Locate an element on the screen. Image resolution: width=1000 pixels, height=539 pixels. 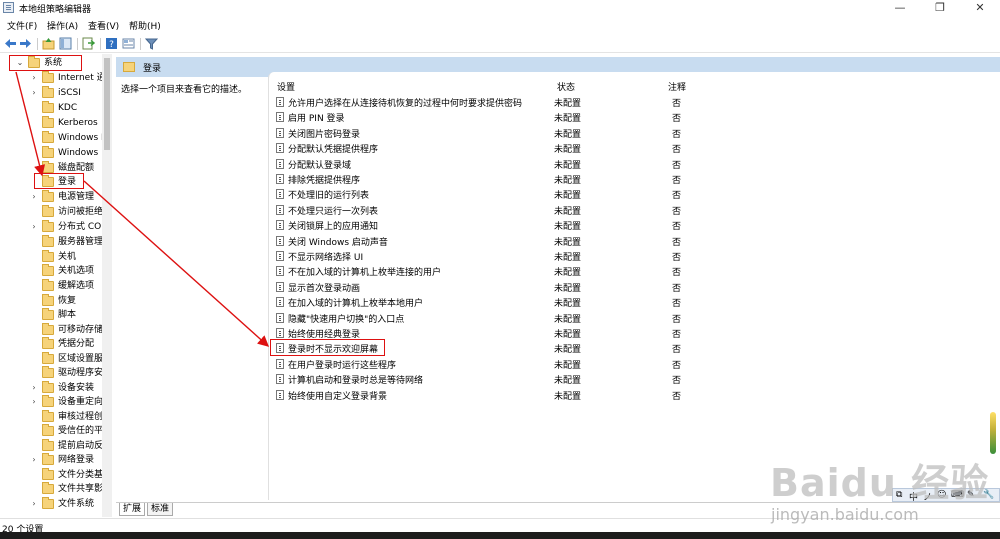
show-hide-tree-icon is located at coordinates (65, 43).